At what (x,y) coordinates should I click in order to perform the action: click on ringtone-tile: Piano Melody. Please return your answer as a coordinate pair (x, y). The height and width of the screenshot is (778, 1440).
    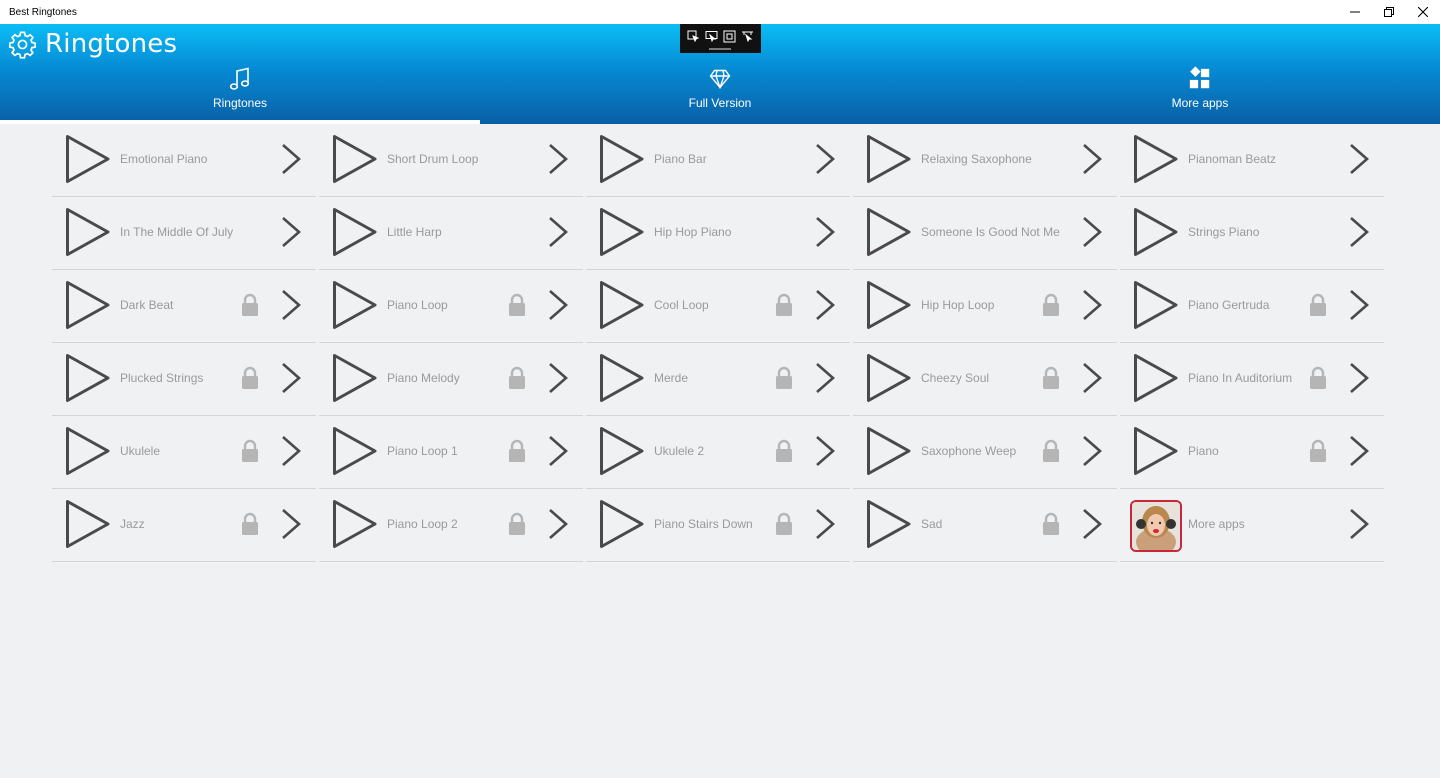
    Looking at the image, I should click on (451, 379).